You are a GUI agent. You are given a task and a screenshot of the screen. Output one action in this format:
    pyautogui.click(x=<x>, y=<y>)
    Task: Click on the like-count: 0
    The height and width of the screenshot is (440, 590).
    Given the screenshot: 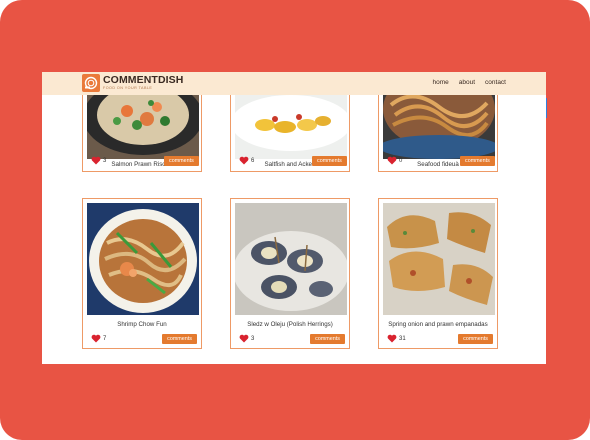 What is the action you would take?
    pyautogui.click(x=401, y=161)
    